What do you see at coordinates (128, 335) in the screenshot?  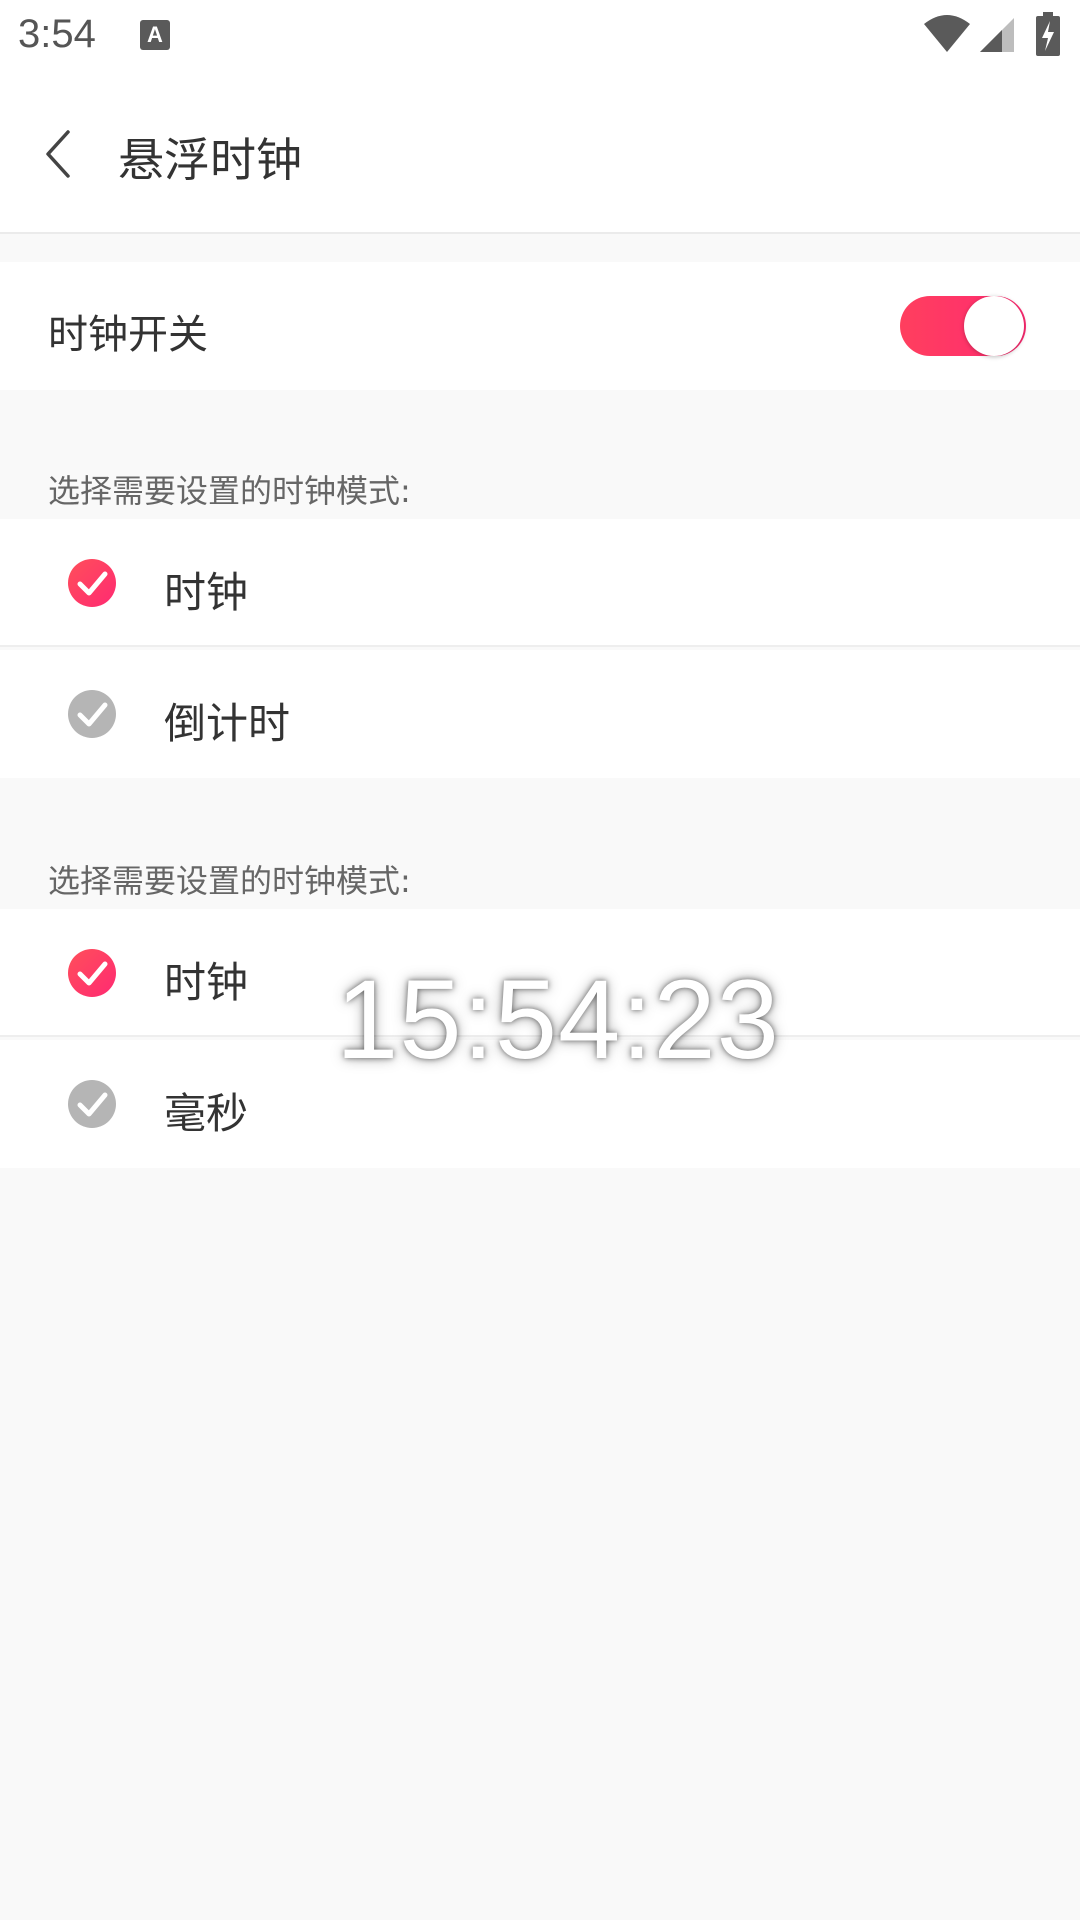 I see `clock-switch-label: 时钟开关` at bounding box center [128, 335].